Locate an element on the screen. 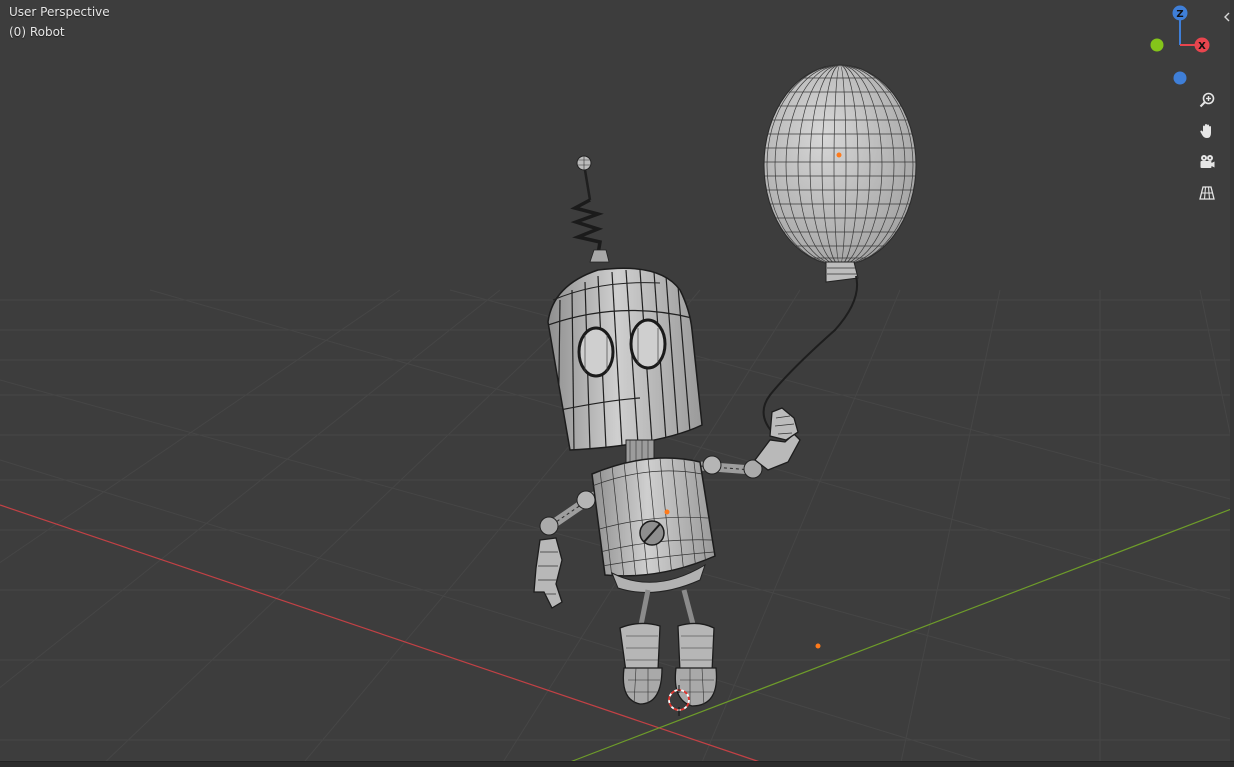 The image size is (1234, 767). grid-icon is located at coordinates (1207, 193).